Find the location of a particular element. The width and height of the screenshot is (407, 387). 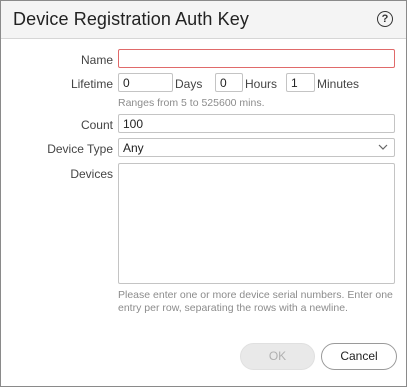

device-type-value: Any is located at coordinates (133, 148).